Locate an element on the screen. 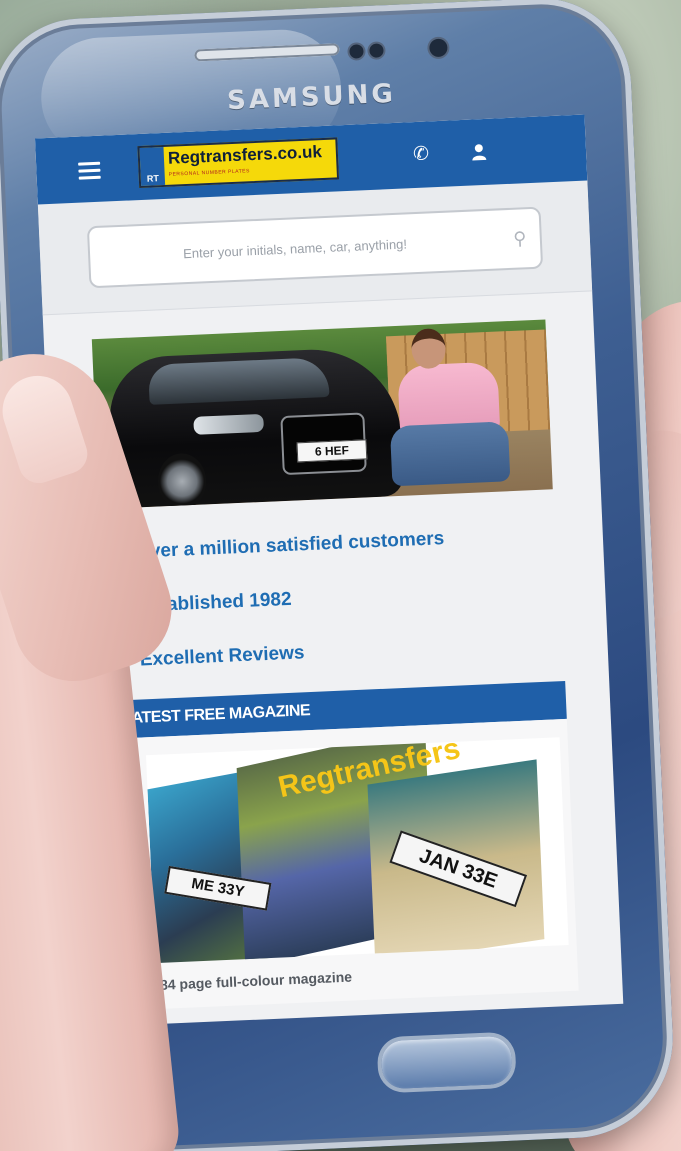 The height and width of the screenshot is (1151, 681). hamburger-menu-icon is located at coordinates (89, 170).